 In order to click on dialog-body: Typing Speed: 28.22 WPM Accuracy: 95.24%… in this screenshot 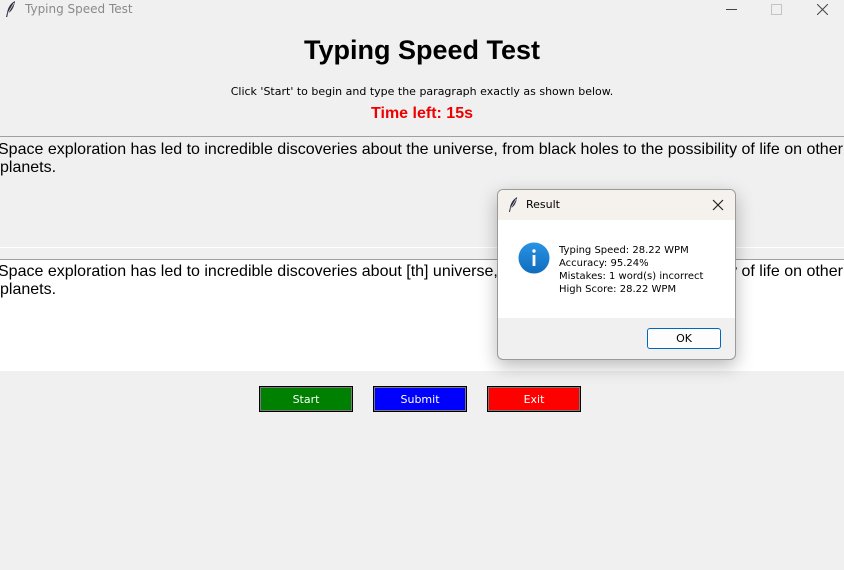, I will do `click(616, 269)`.